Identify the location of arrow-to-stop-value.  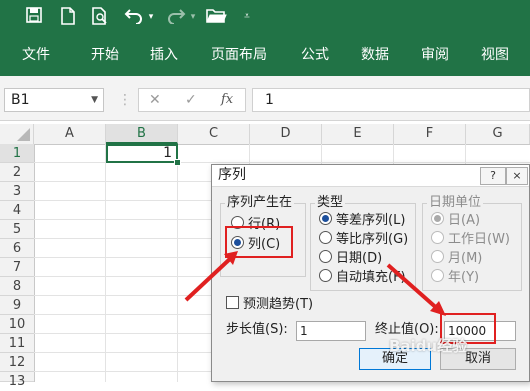
(416, 289).